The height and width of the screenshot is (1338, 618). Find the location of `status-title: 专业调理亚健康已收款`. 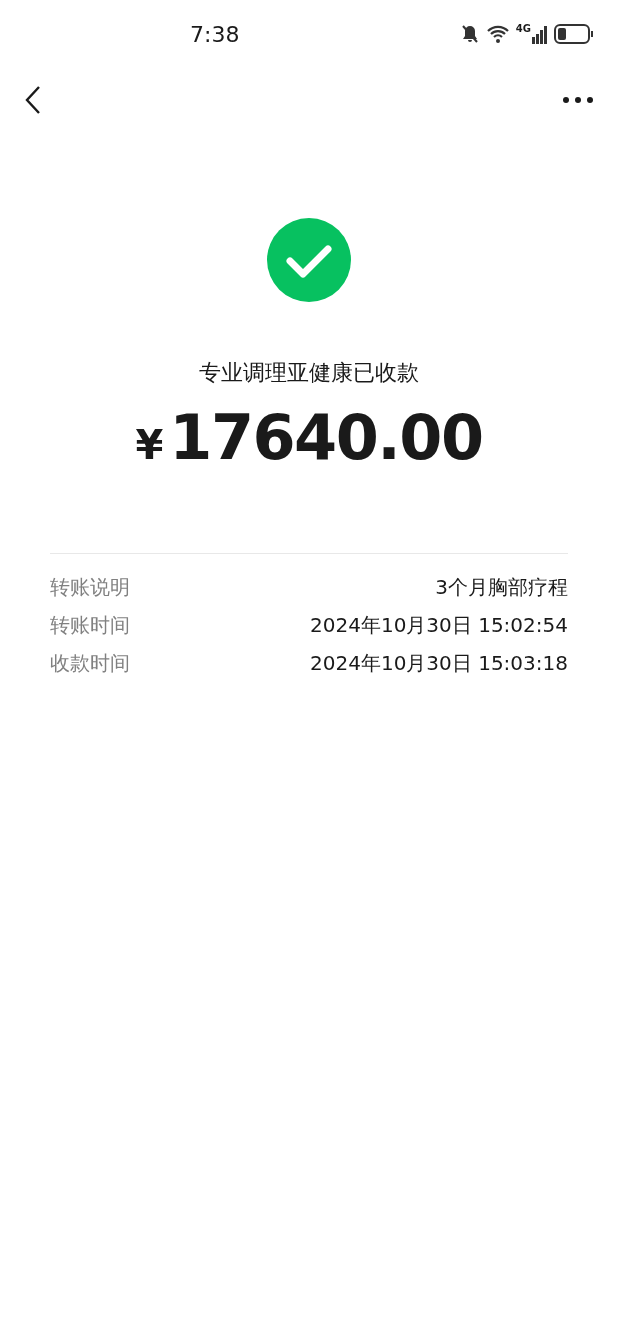

status-title: 专业调理亚健康已收款 is located at coordinates (309, 373).